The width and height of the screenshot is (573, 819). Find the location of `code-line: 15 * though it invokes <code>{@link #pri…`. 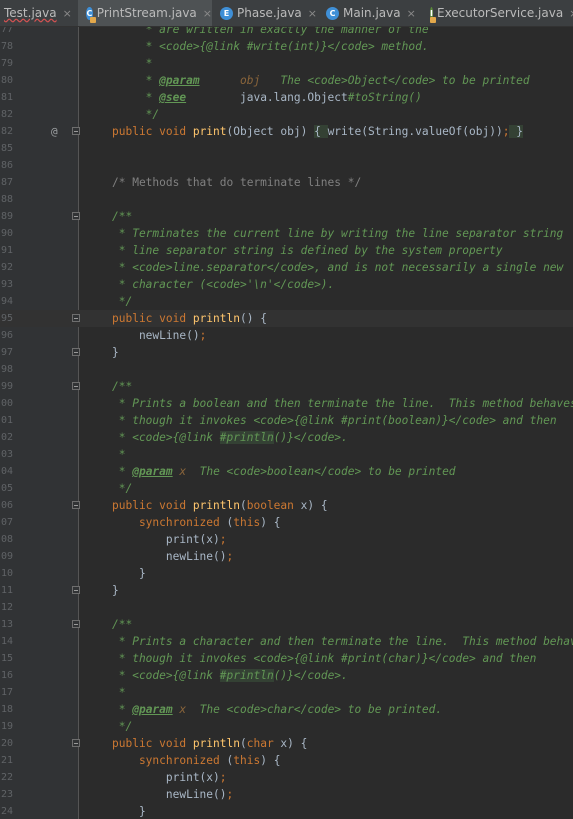

code-line: 15 * though it invokes <code>{@link #pri… is located at coordinates (286, 658).